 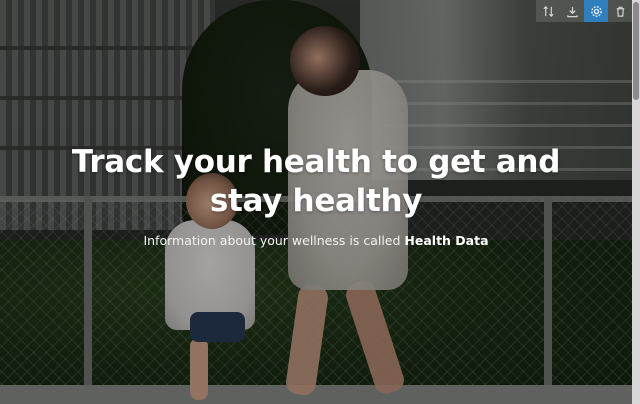 I want to click on editor-toolbar, so click(x=584, y=11).